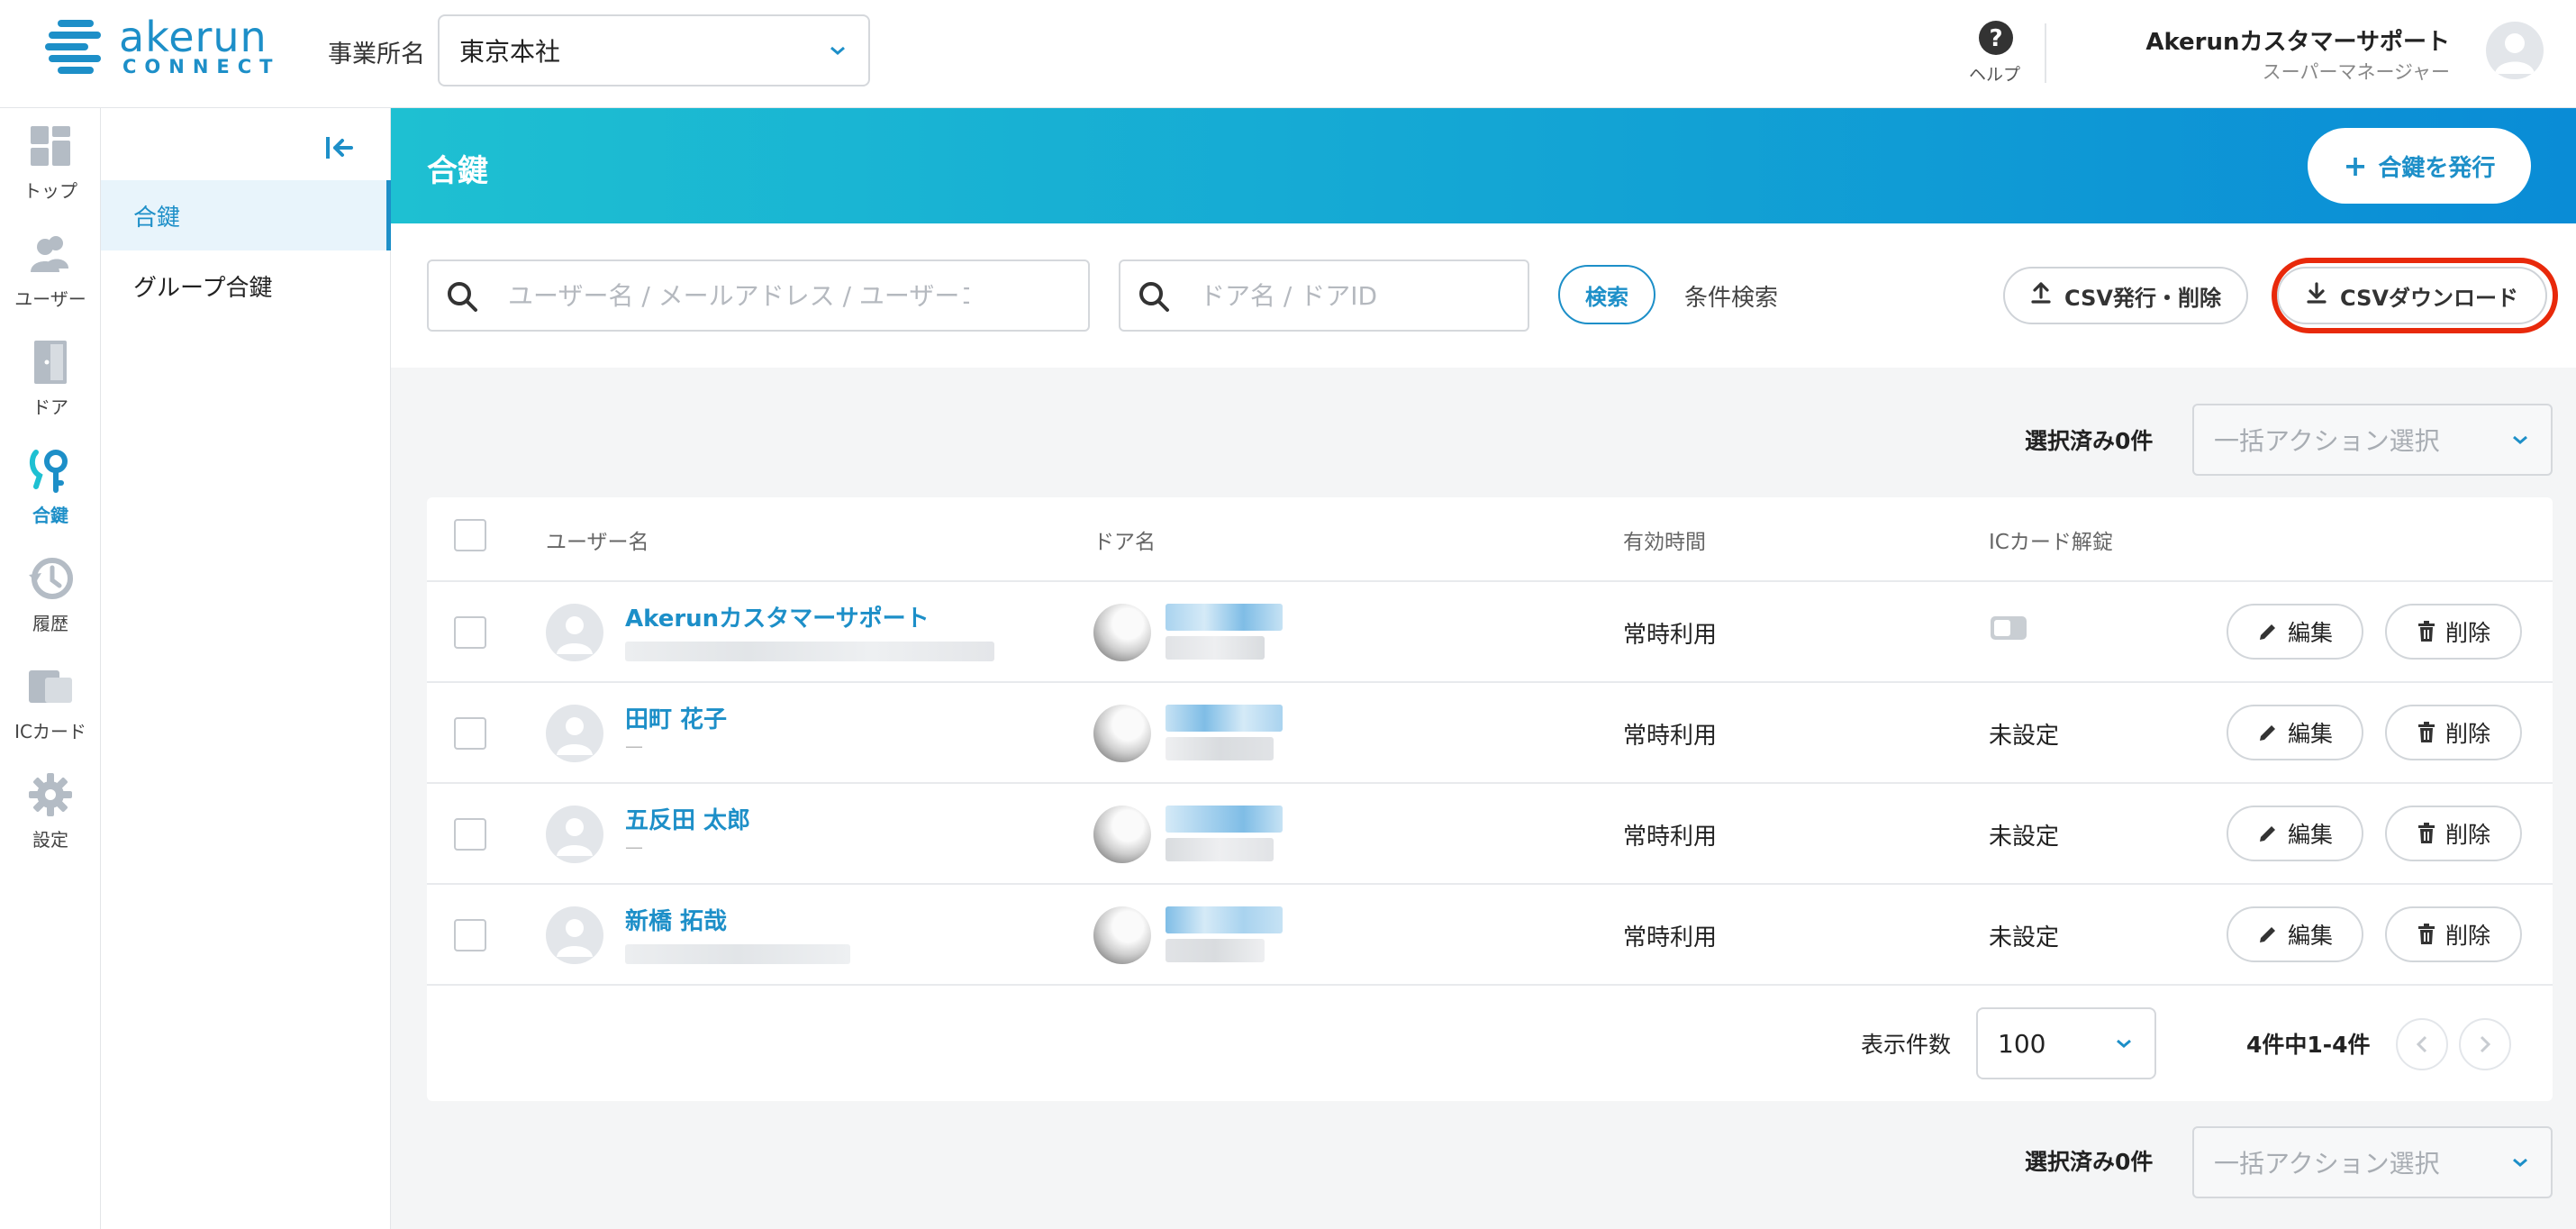 Image resolution: width=2576 pixels, height=1229 pixels. I want to click on bulk-action-select-bottom: 一括アクション選択, so click(2373, 1162).